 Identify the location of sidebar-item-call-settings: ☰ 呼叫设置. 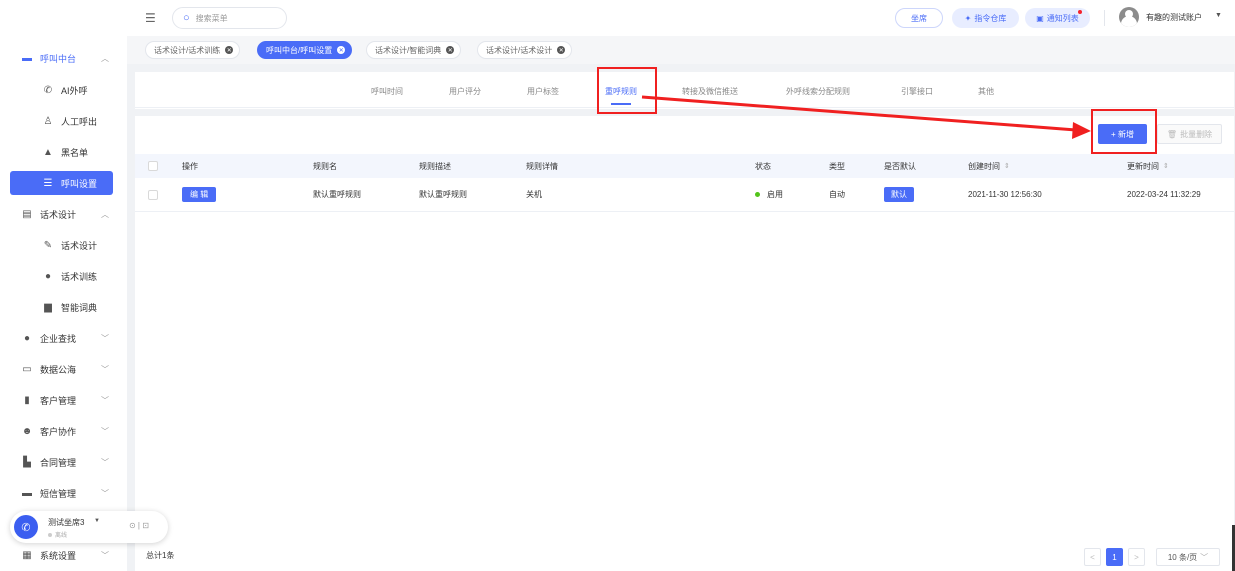
(61, 183).